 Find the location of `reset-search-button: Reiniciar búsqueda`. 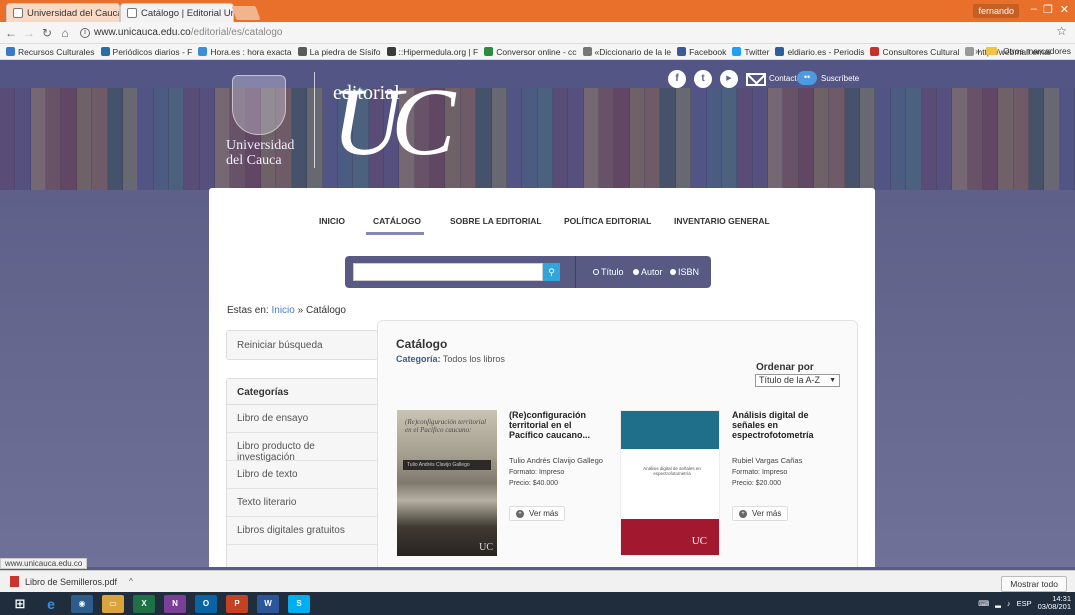

reset-search-button: Reiniciar búsqueda is located at coordinates (302, 345).